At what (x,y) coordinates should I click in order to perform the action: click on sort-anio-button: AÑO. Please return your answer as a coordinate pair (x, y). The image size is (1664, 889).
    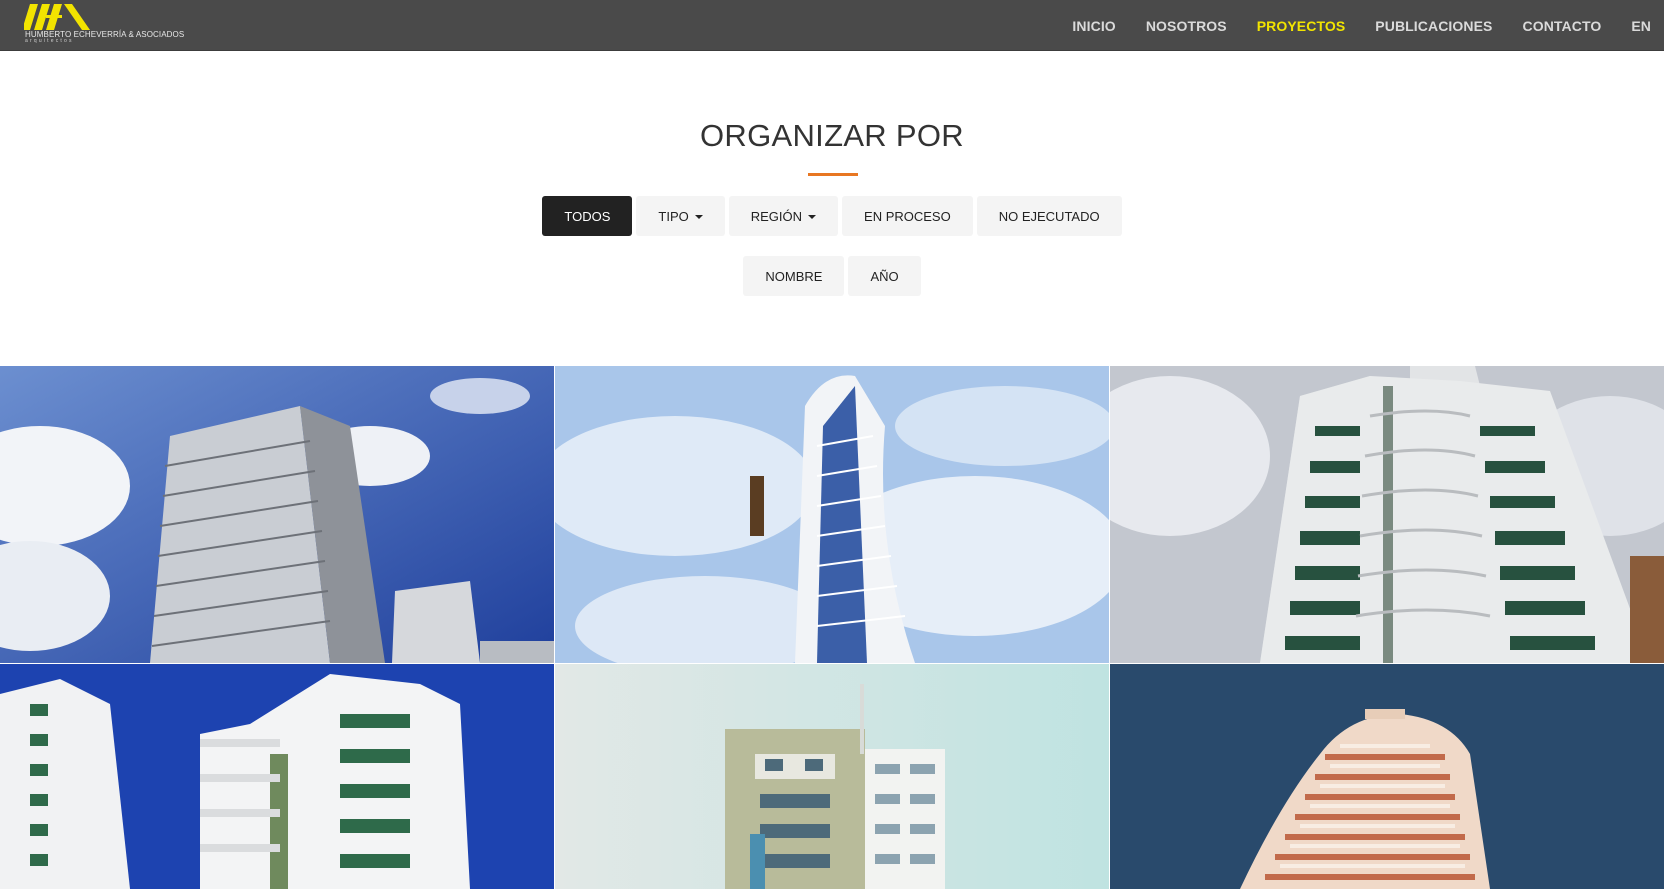
    Looking at the image, I should click on (884, 276).